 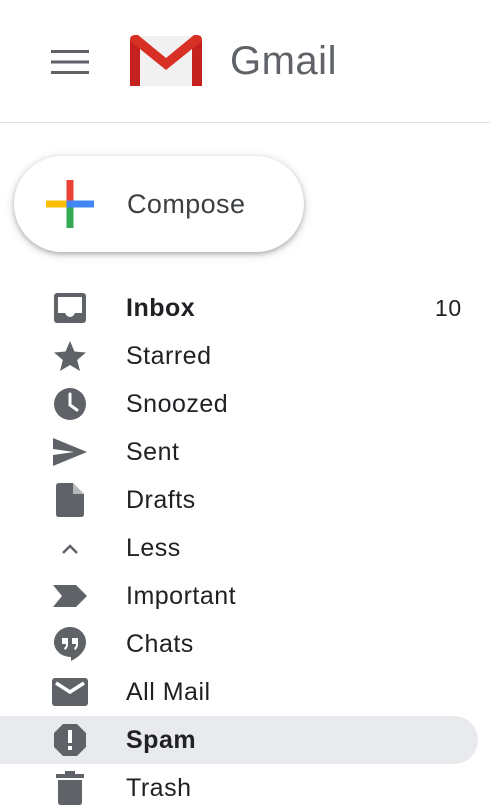 What do you see at coordinates (70, 596) in the screenshot?
I see `important-icon` at bounding box center [70, 596].